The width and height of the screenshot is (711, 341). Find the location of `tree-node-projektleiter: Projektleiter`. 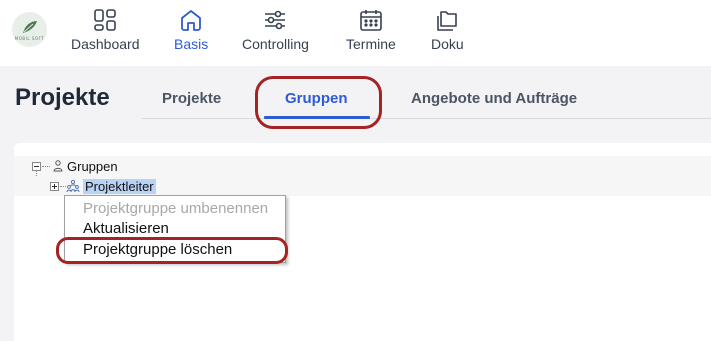

tree-node-projektleiter: Projektleiter is located at coordinates (362, 186).